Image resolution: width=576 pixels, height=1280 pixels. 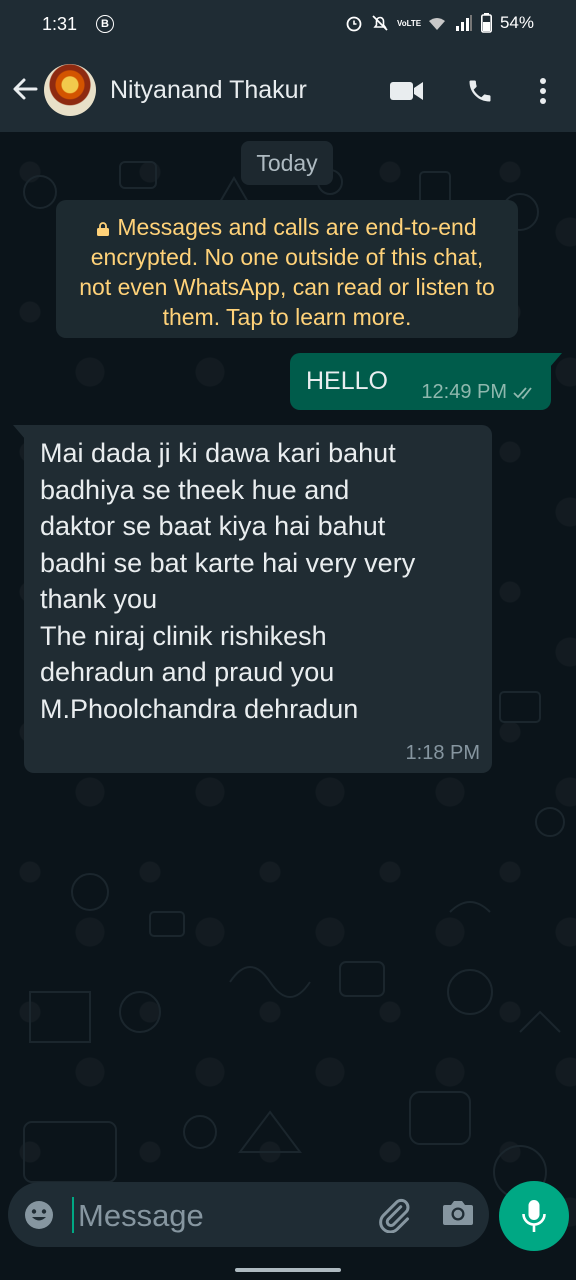 I want to click on camera-icon, so click(x=458, y=1213).